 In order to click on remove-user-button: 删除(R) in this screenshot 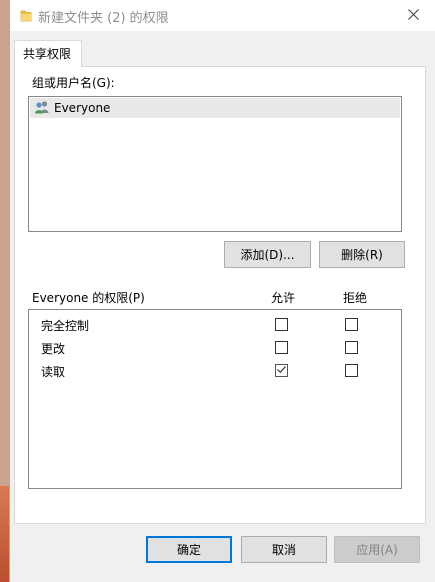, I will do `click(362, 254)`.